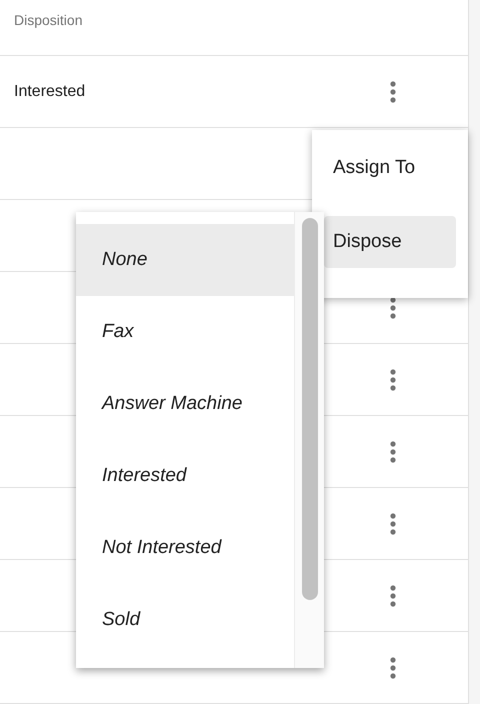 This screenshot has width=480, height=704. What do you see at coordinates (310, 409) in the screenshot?
I see `scrollbar-thumb` at bounding box center [310, 409].